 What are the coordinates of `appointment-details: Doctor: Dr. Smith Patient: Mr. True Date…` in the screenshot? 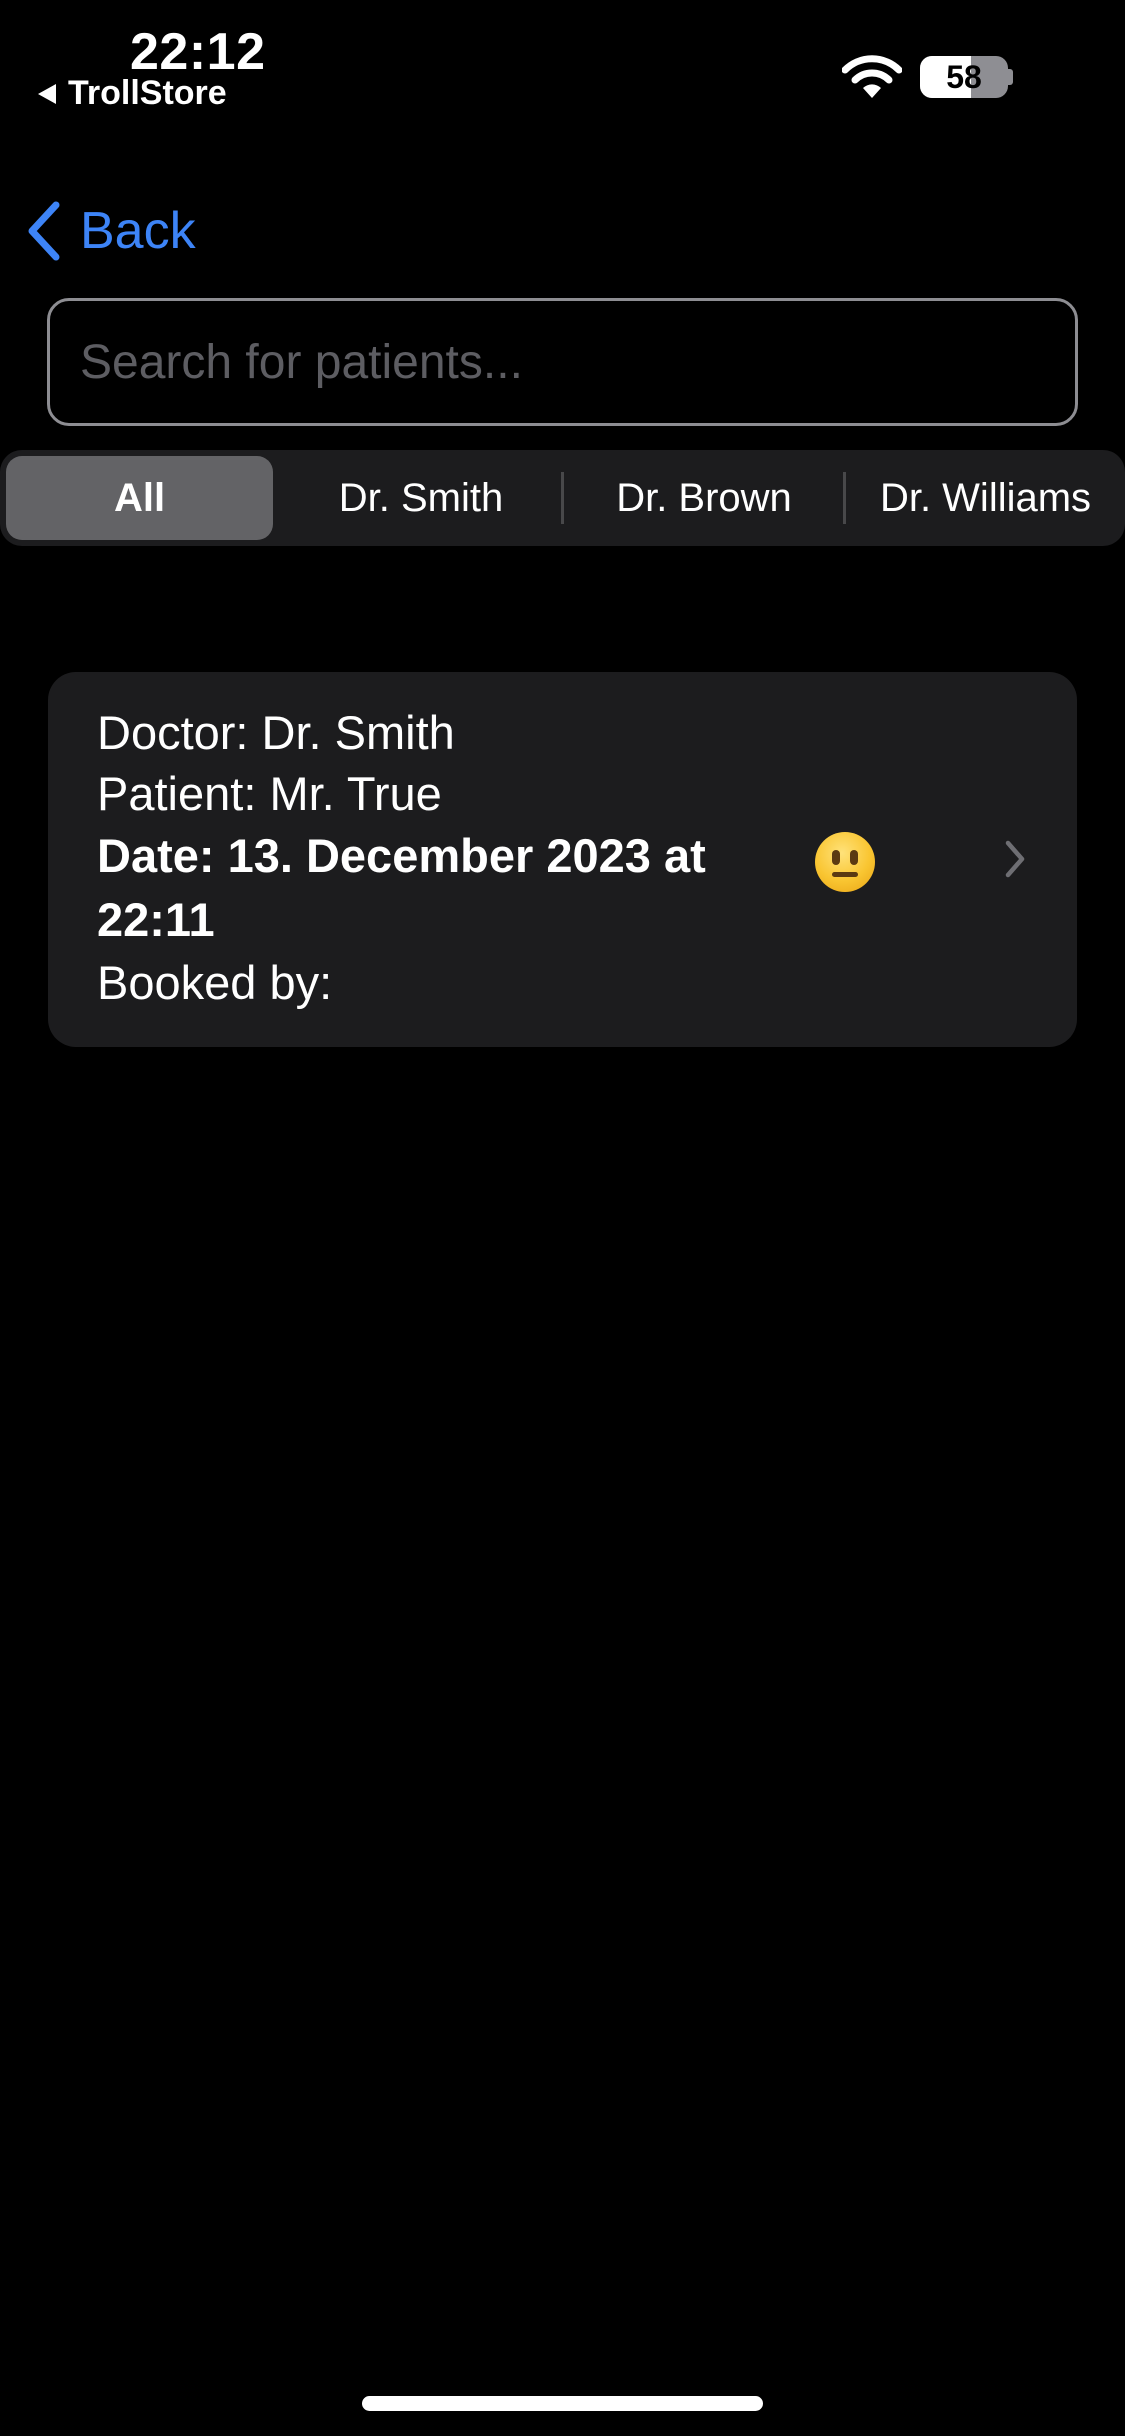 It's located at (477, 857).